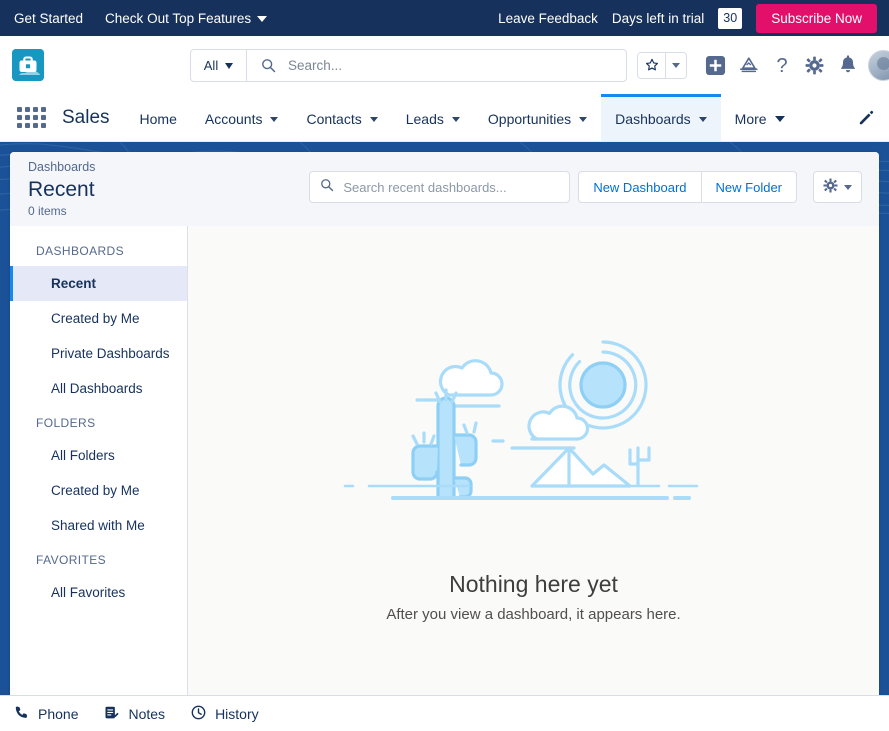 The image size is (889, 731). I want to click on global-header: All Search... ?, so click(444, 65).